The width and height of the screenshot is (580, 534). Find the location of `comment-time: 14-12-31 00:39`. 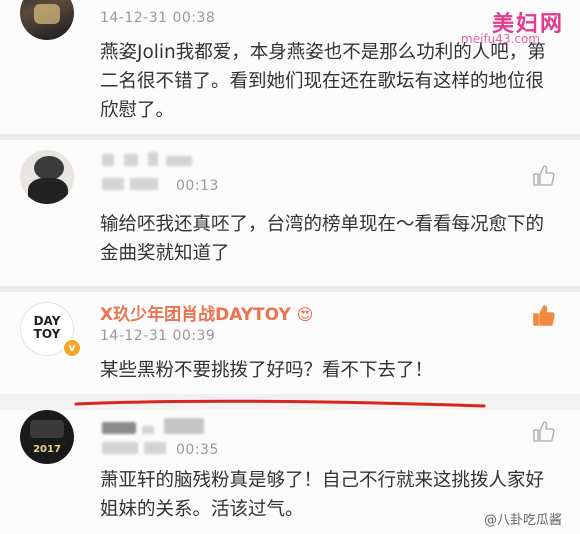

comment-time: 14-12-31 00:39 is located at coordinates (158, 336).